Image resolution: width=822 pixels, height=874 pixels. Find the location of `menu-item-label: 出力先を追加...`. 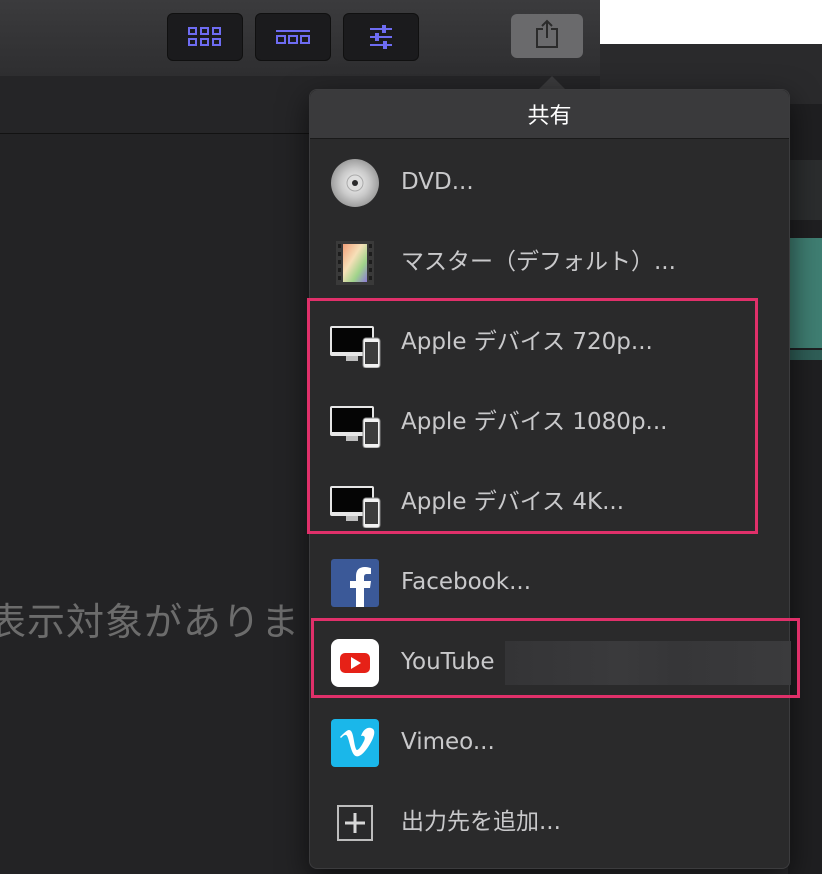

menu-item-label: 出力先を追加... is located at coordinates (481, 822).